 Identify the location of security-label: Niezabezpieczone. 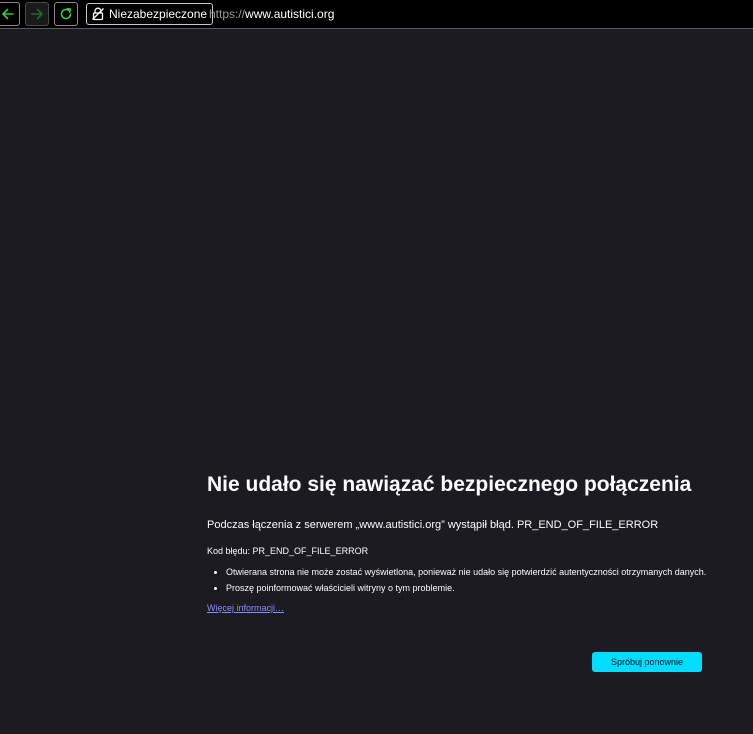
(158, 14).